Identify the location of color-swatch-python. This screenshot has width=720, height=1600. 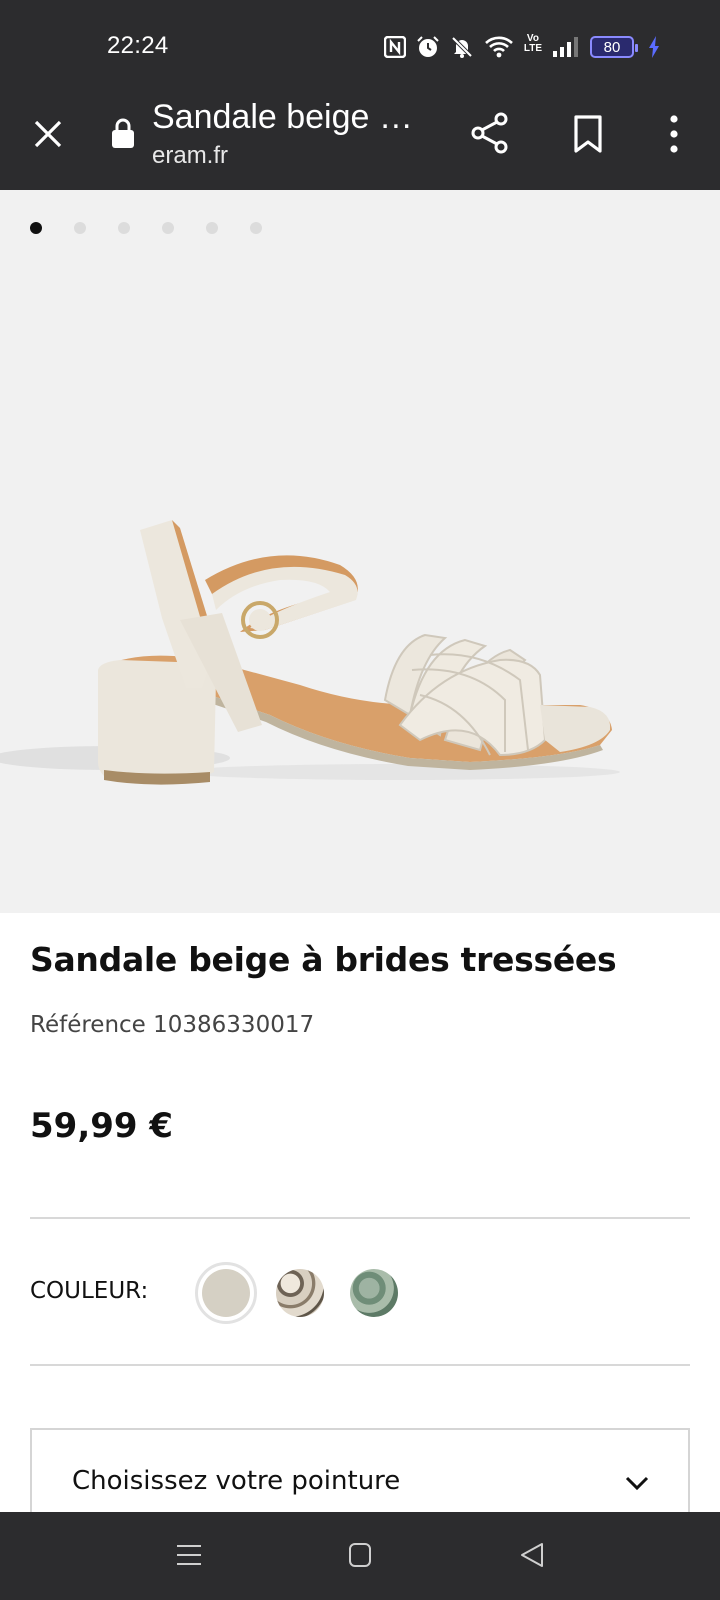
(300, 1293).